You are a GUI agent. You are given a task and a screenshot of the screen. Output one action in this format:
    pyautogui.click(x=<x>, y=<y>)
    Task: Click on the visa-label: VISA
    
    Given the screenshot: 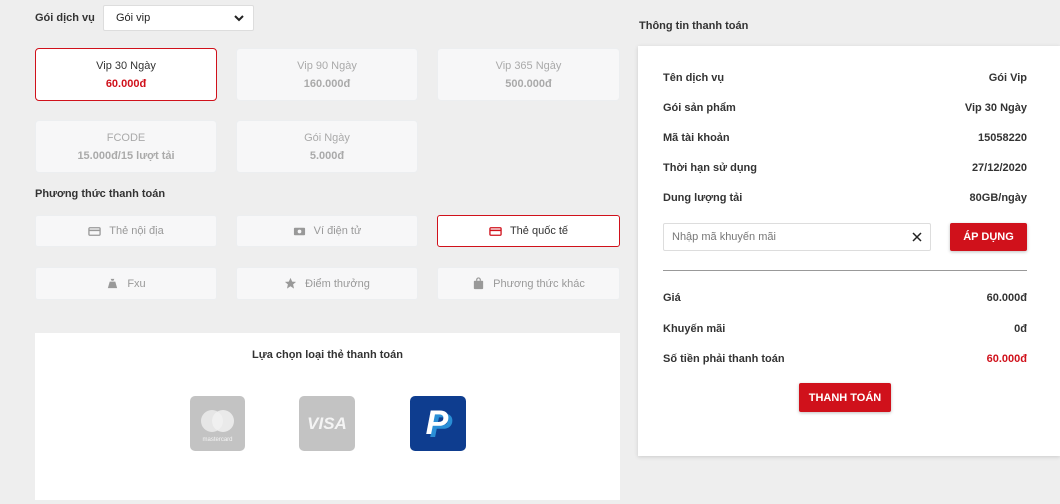 What is the action you would take?
    pyautogui.click(x=327, y=423)
    